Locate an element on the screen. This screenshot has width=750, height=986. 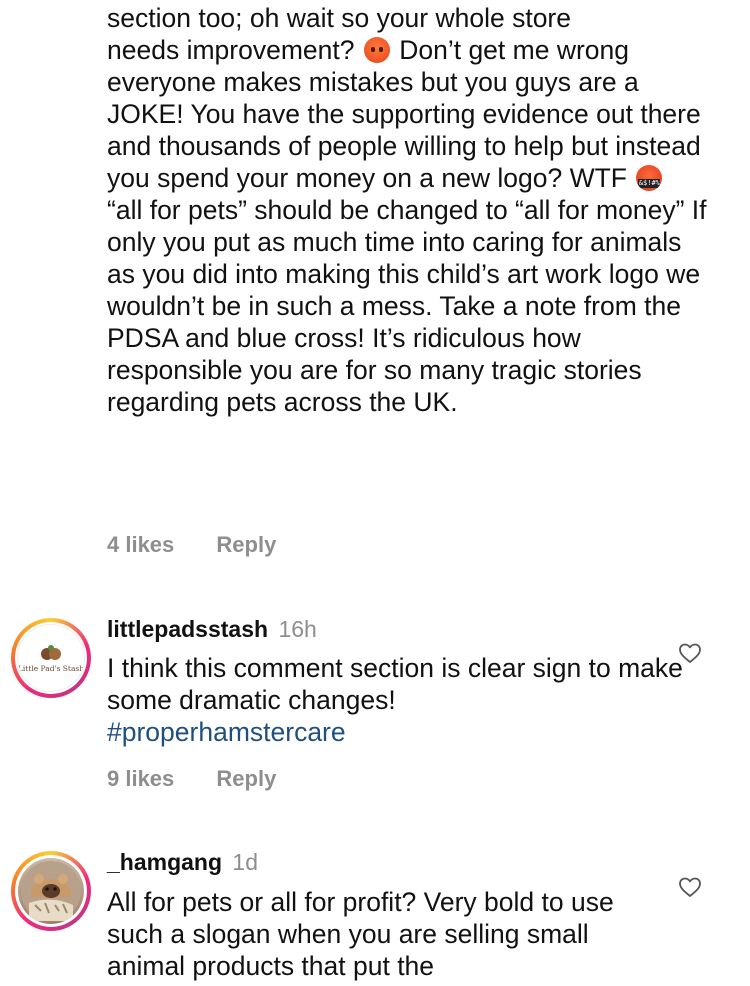
comment-text-segment: needs improvement? is located at coordinates (231, 50).